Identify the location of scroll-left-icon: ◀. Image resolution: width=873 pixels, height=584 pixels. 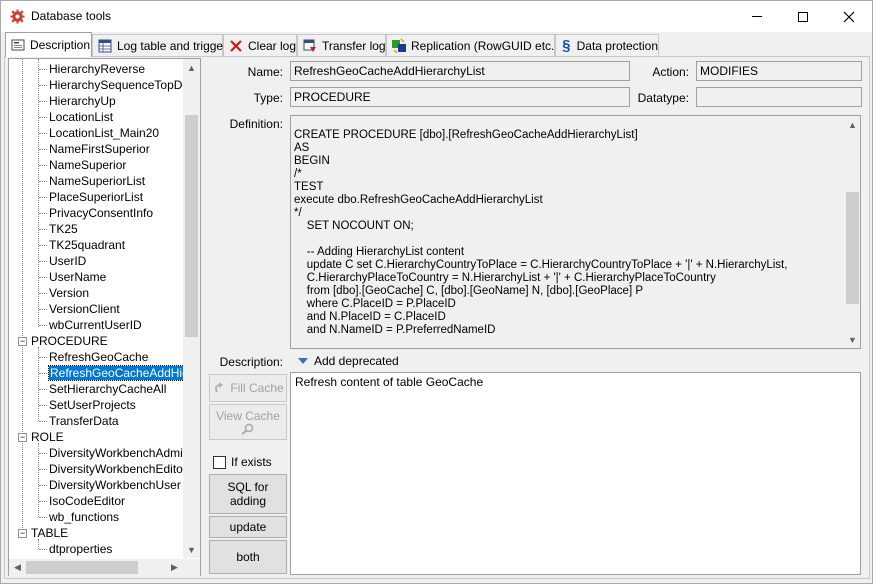
(17, 567).